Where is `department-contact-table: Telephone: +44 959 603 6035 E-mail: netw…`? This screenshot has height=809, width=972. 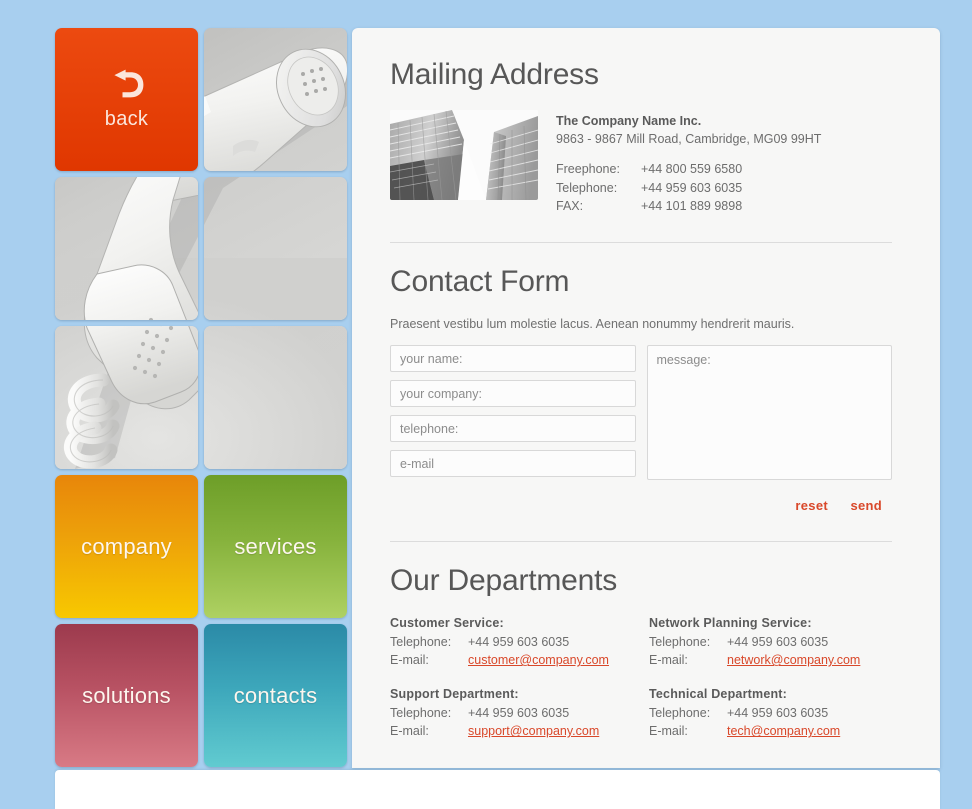 department-contact-table: Telephone: +44 959 603 6035 E-mail: netw… is located at coordinates (754, 651).